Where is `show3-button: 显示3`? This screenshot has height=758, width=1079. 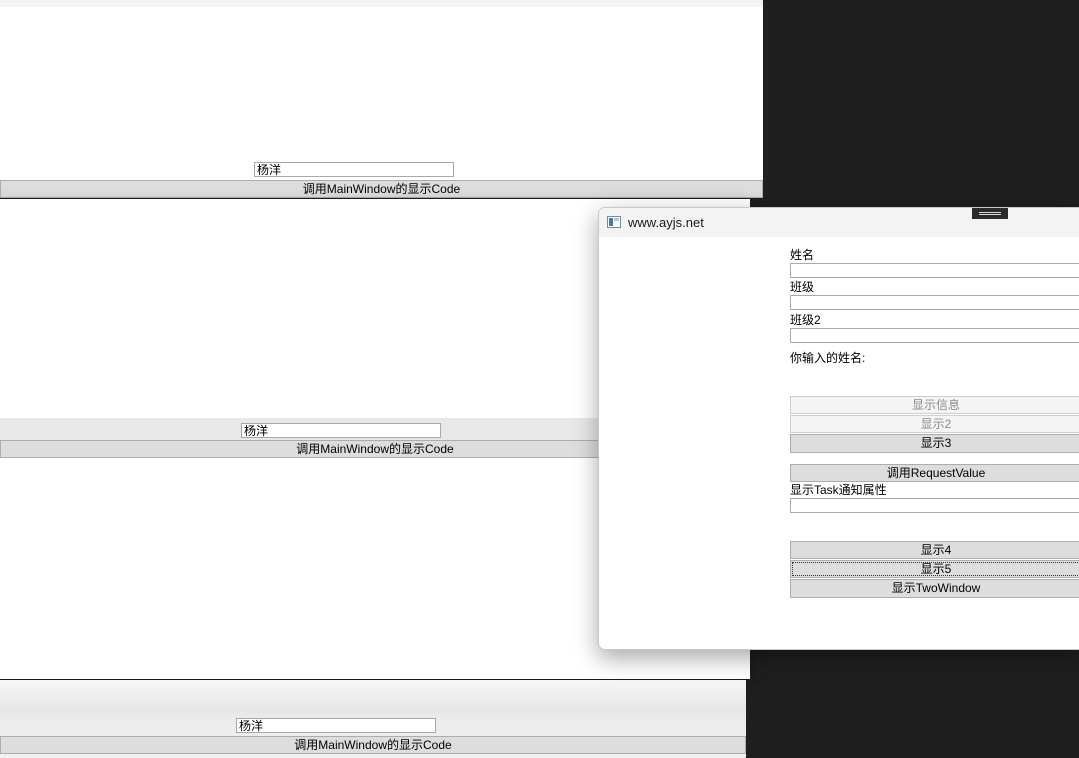
show3-button: 显示3 is located at coordinates (934, 443).